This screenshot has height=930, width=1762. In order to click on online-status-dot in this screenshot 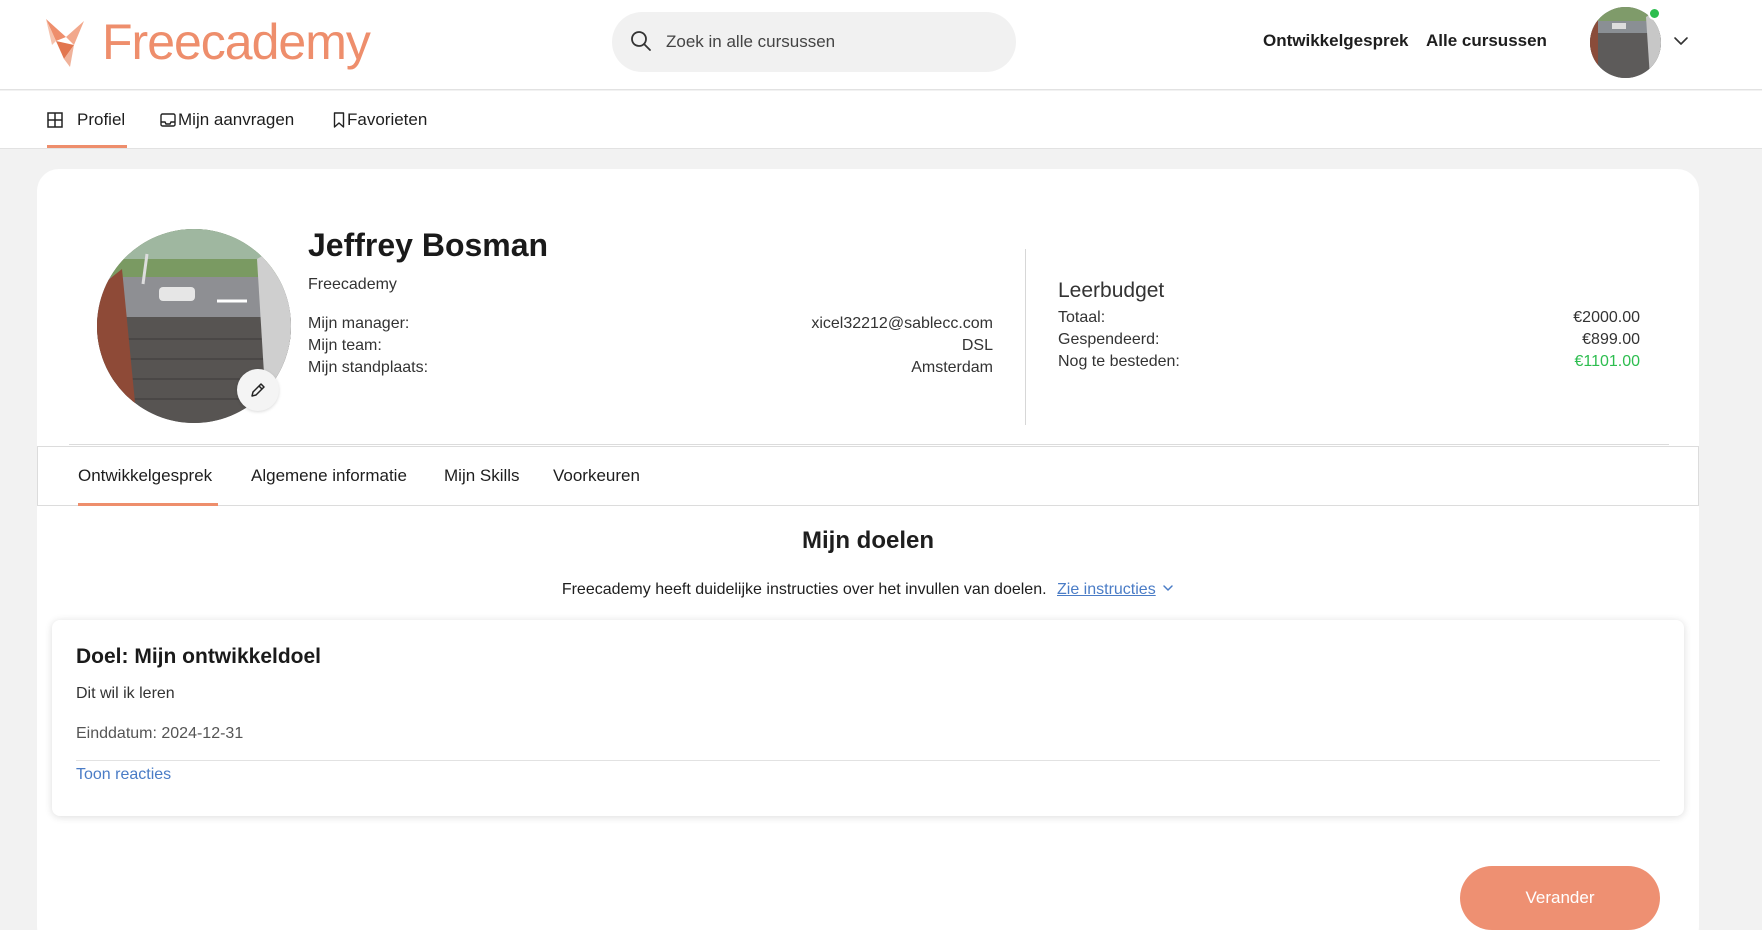, I will do `click(1654, 13)`.